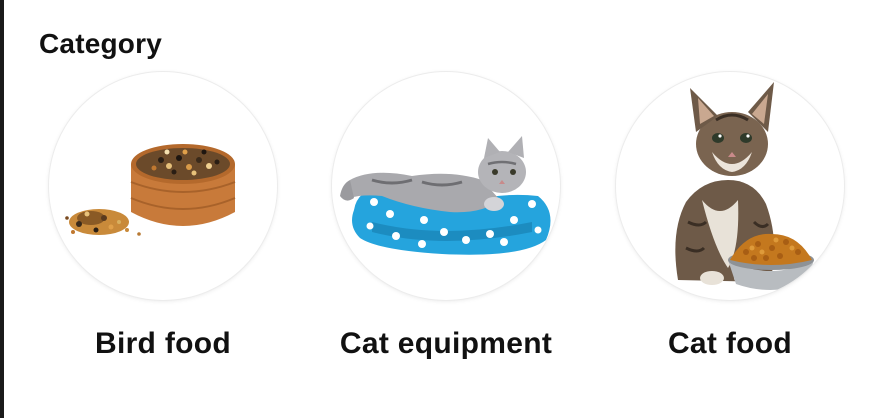 Image resolution: width=888 pixels, height=418 pixels. I want to click on section-title: Category, so click(100, 43).